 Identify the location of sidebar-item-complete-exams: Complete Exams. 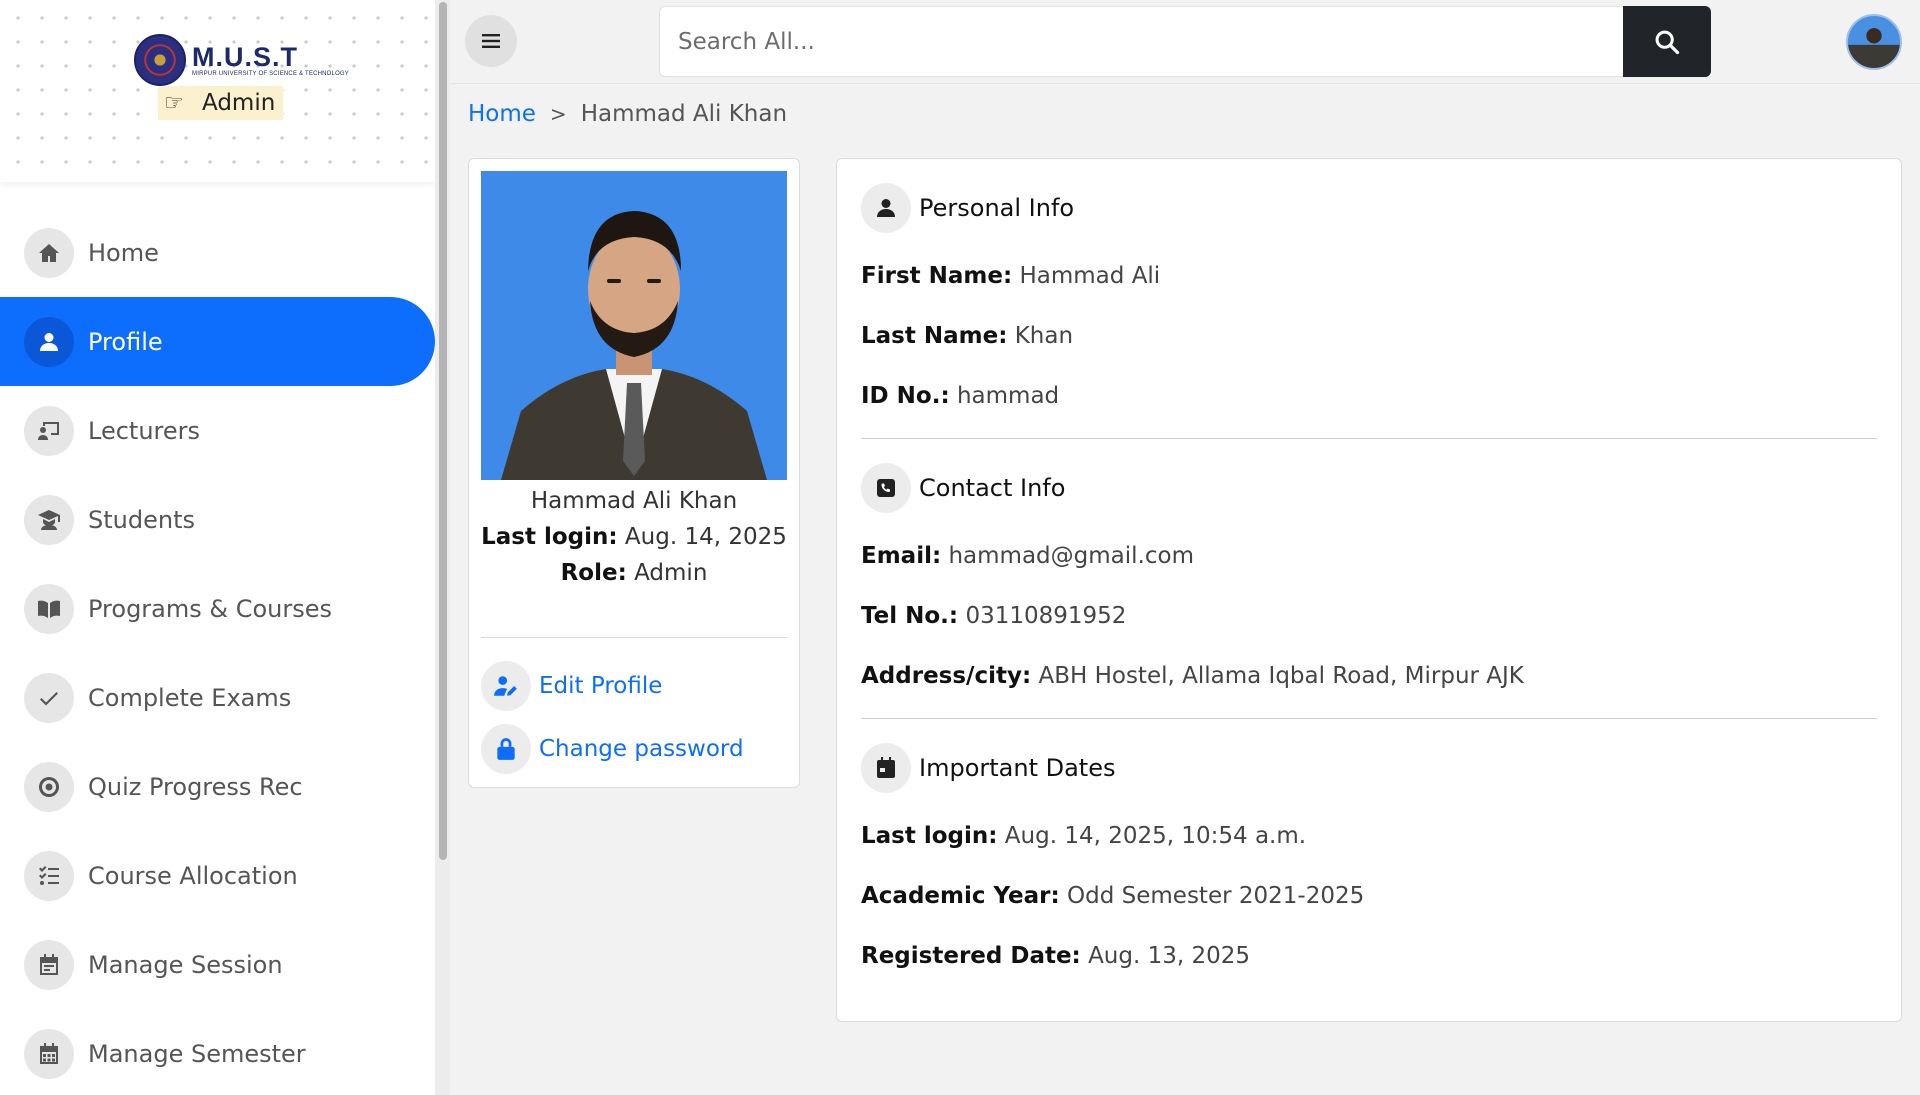
(217, 697).